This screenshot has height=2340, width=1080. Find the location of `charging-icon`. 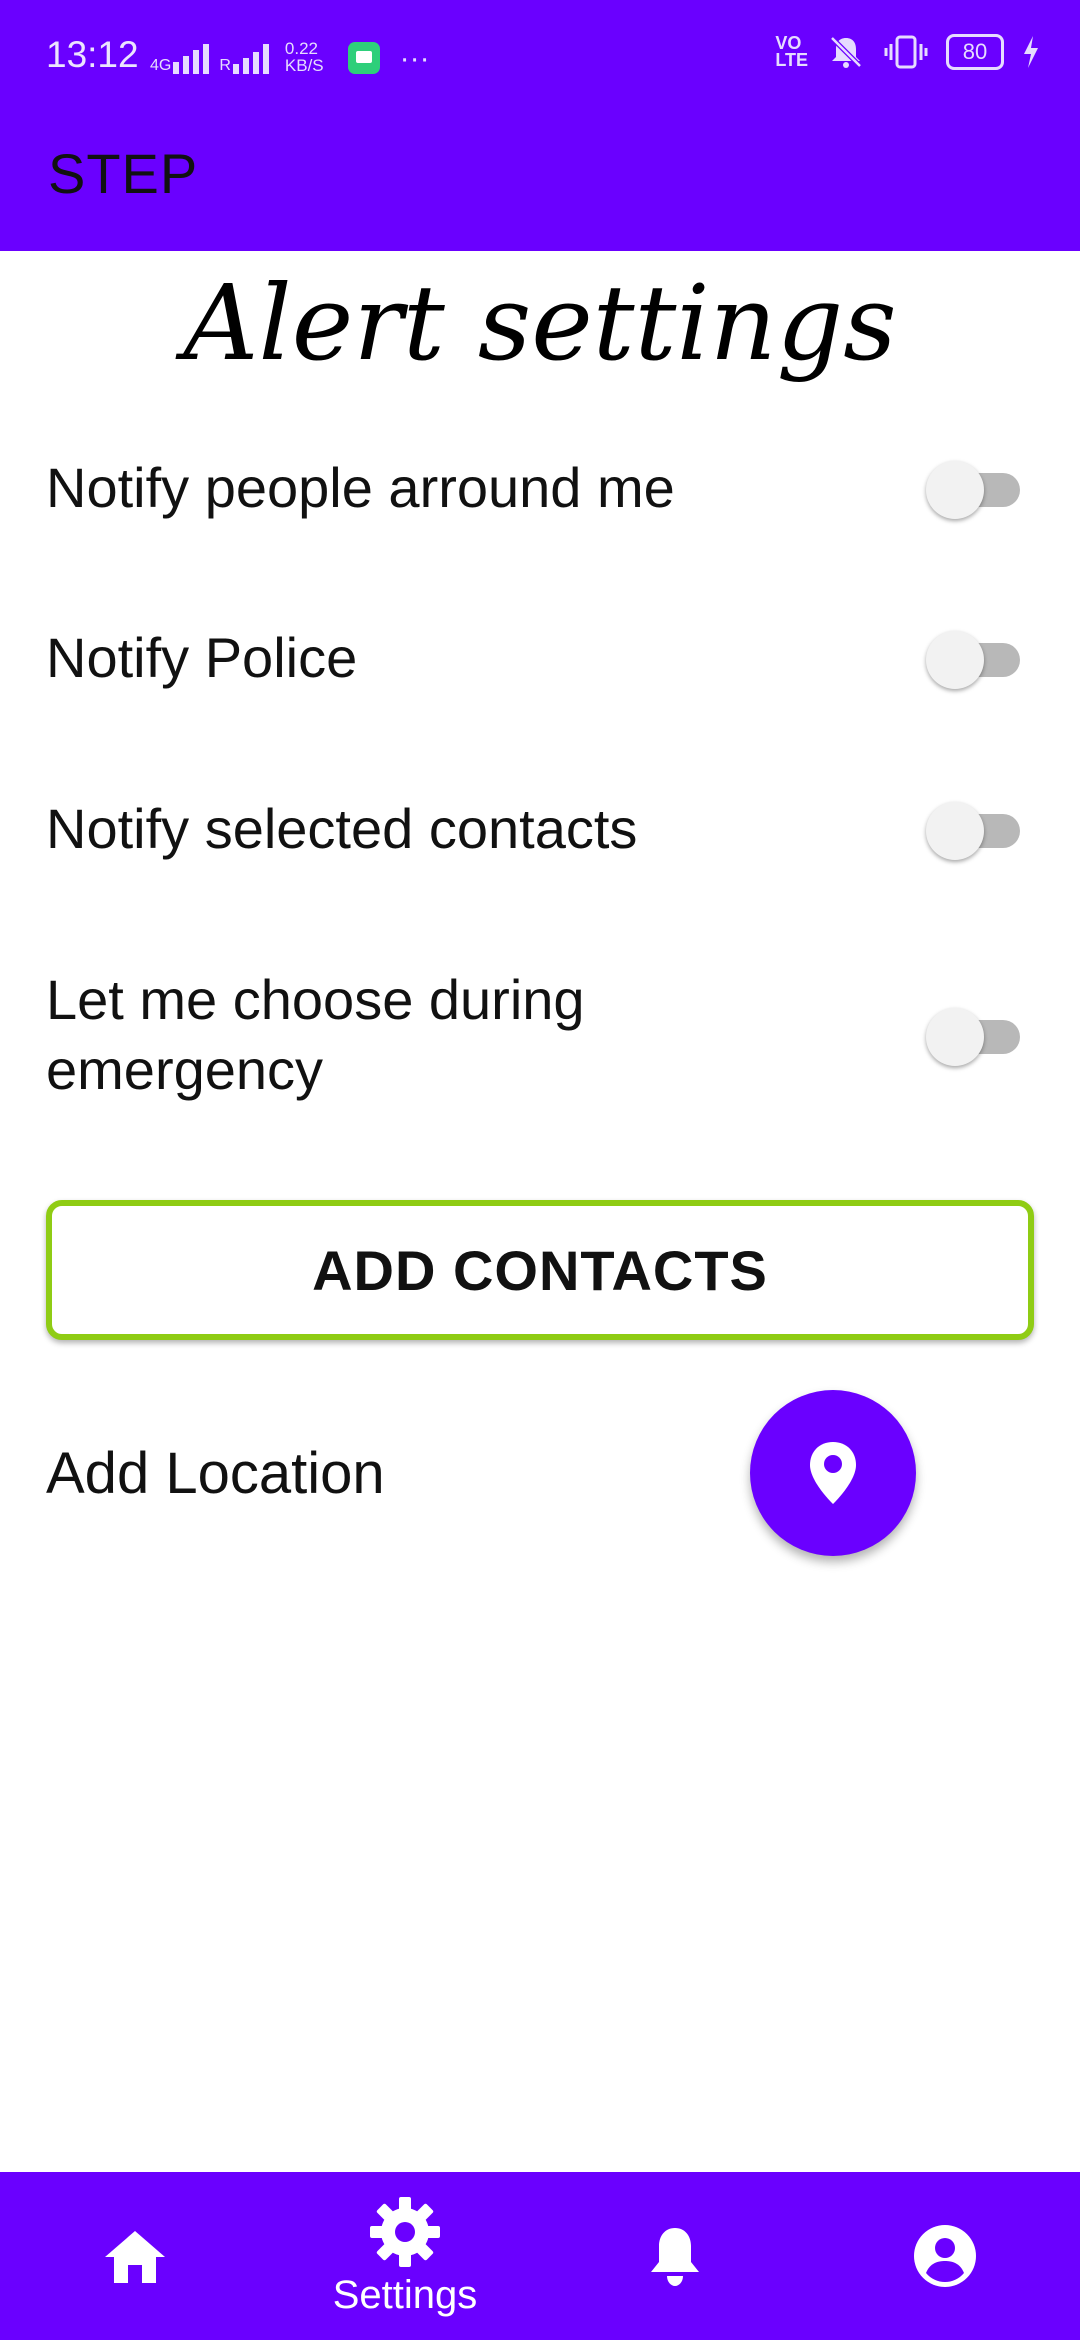

charging-icon is located at coordinates (1031, 52).